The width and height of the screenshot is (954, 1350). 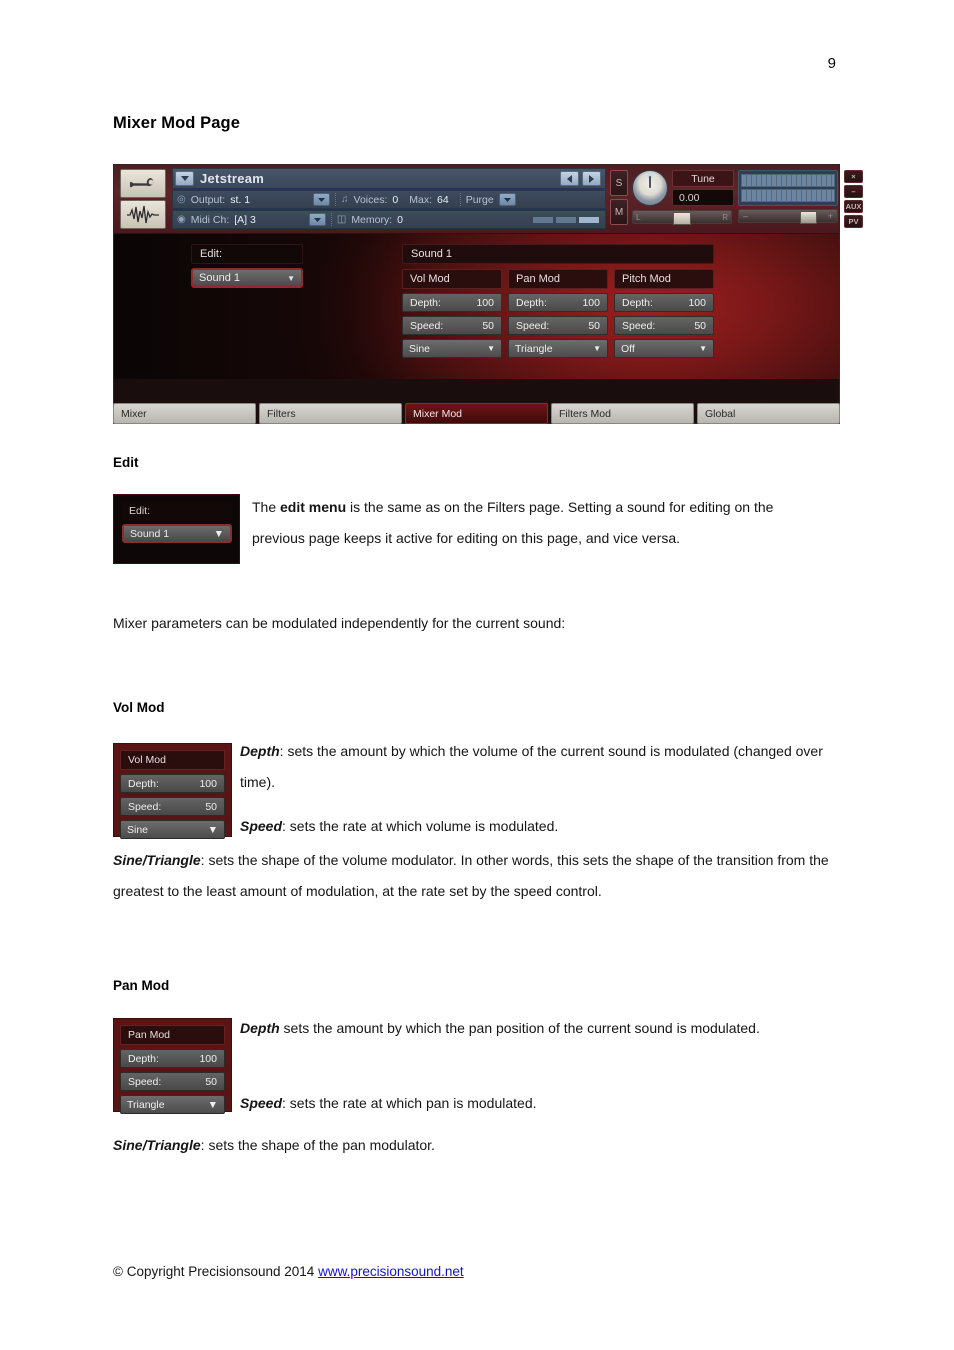 What do you see at coordinates (389, 178) in the screenshot?
I see `instrument-title-bar: Jetstream` at bounding box center [389, 178].